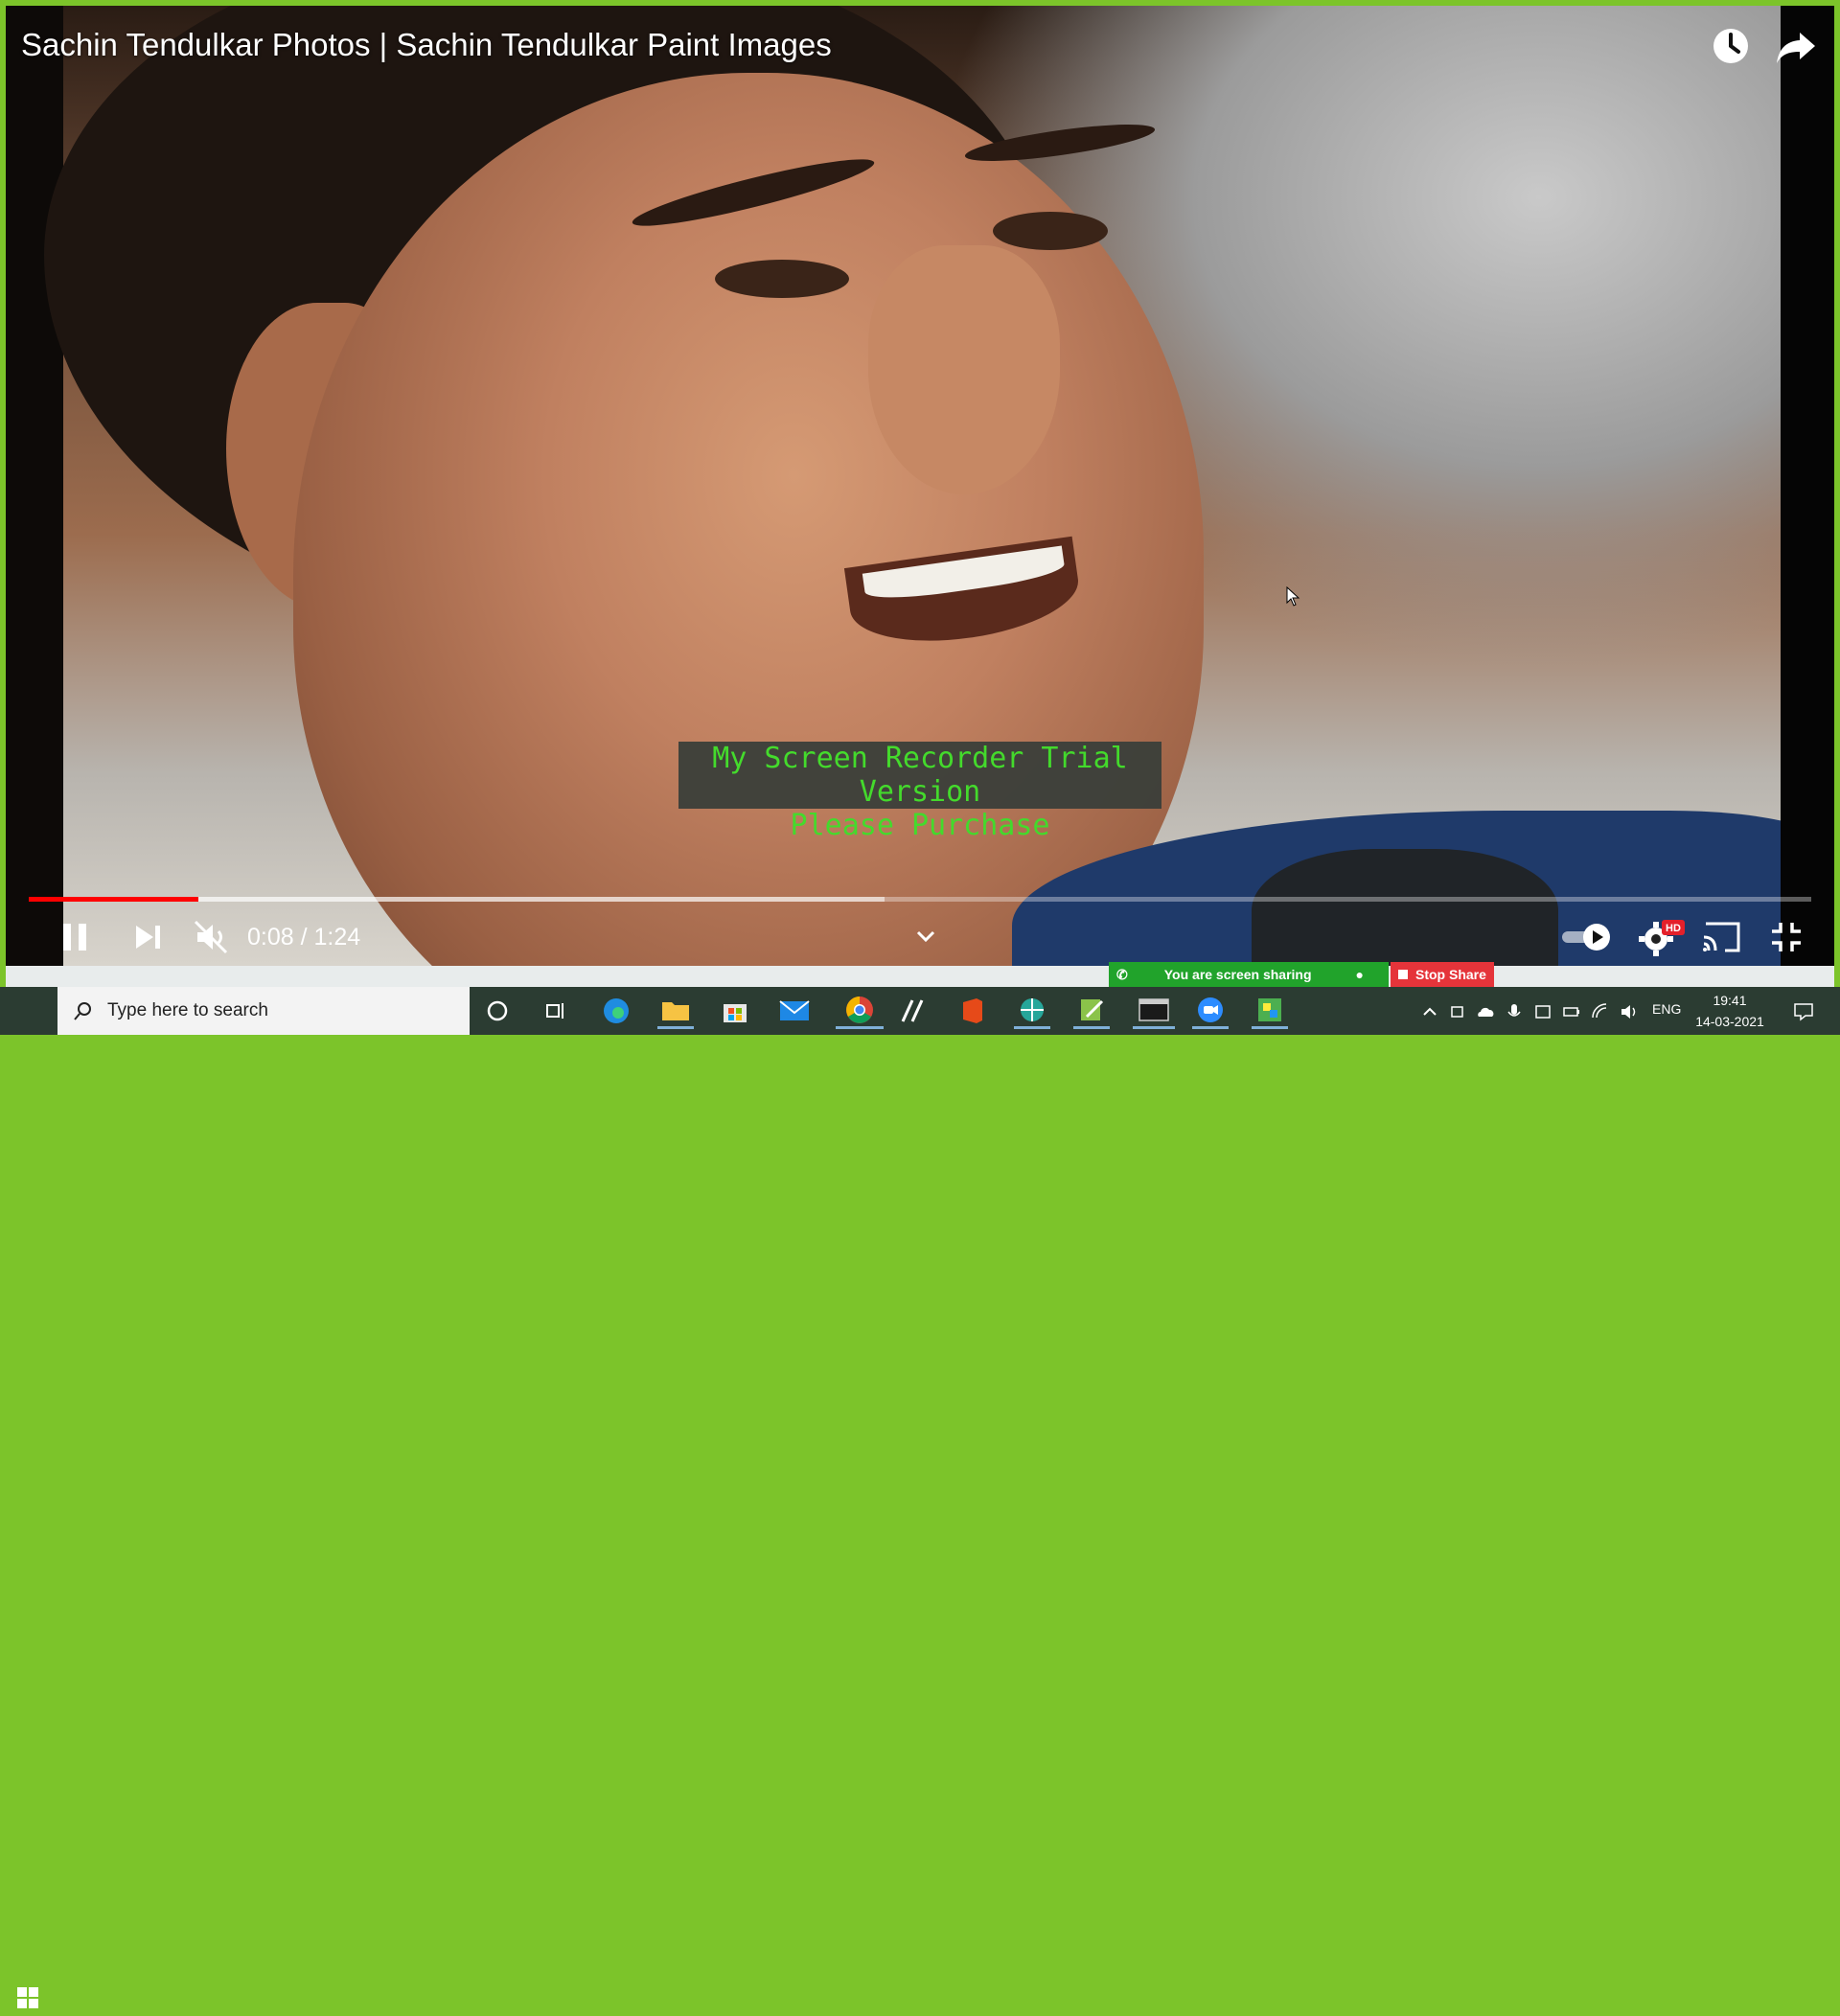 The image size is (1840, 2016). Describe the element at coordinates (1429, 1011) in the screenshot. I see `chevron-up-icon` at that location.